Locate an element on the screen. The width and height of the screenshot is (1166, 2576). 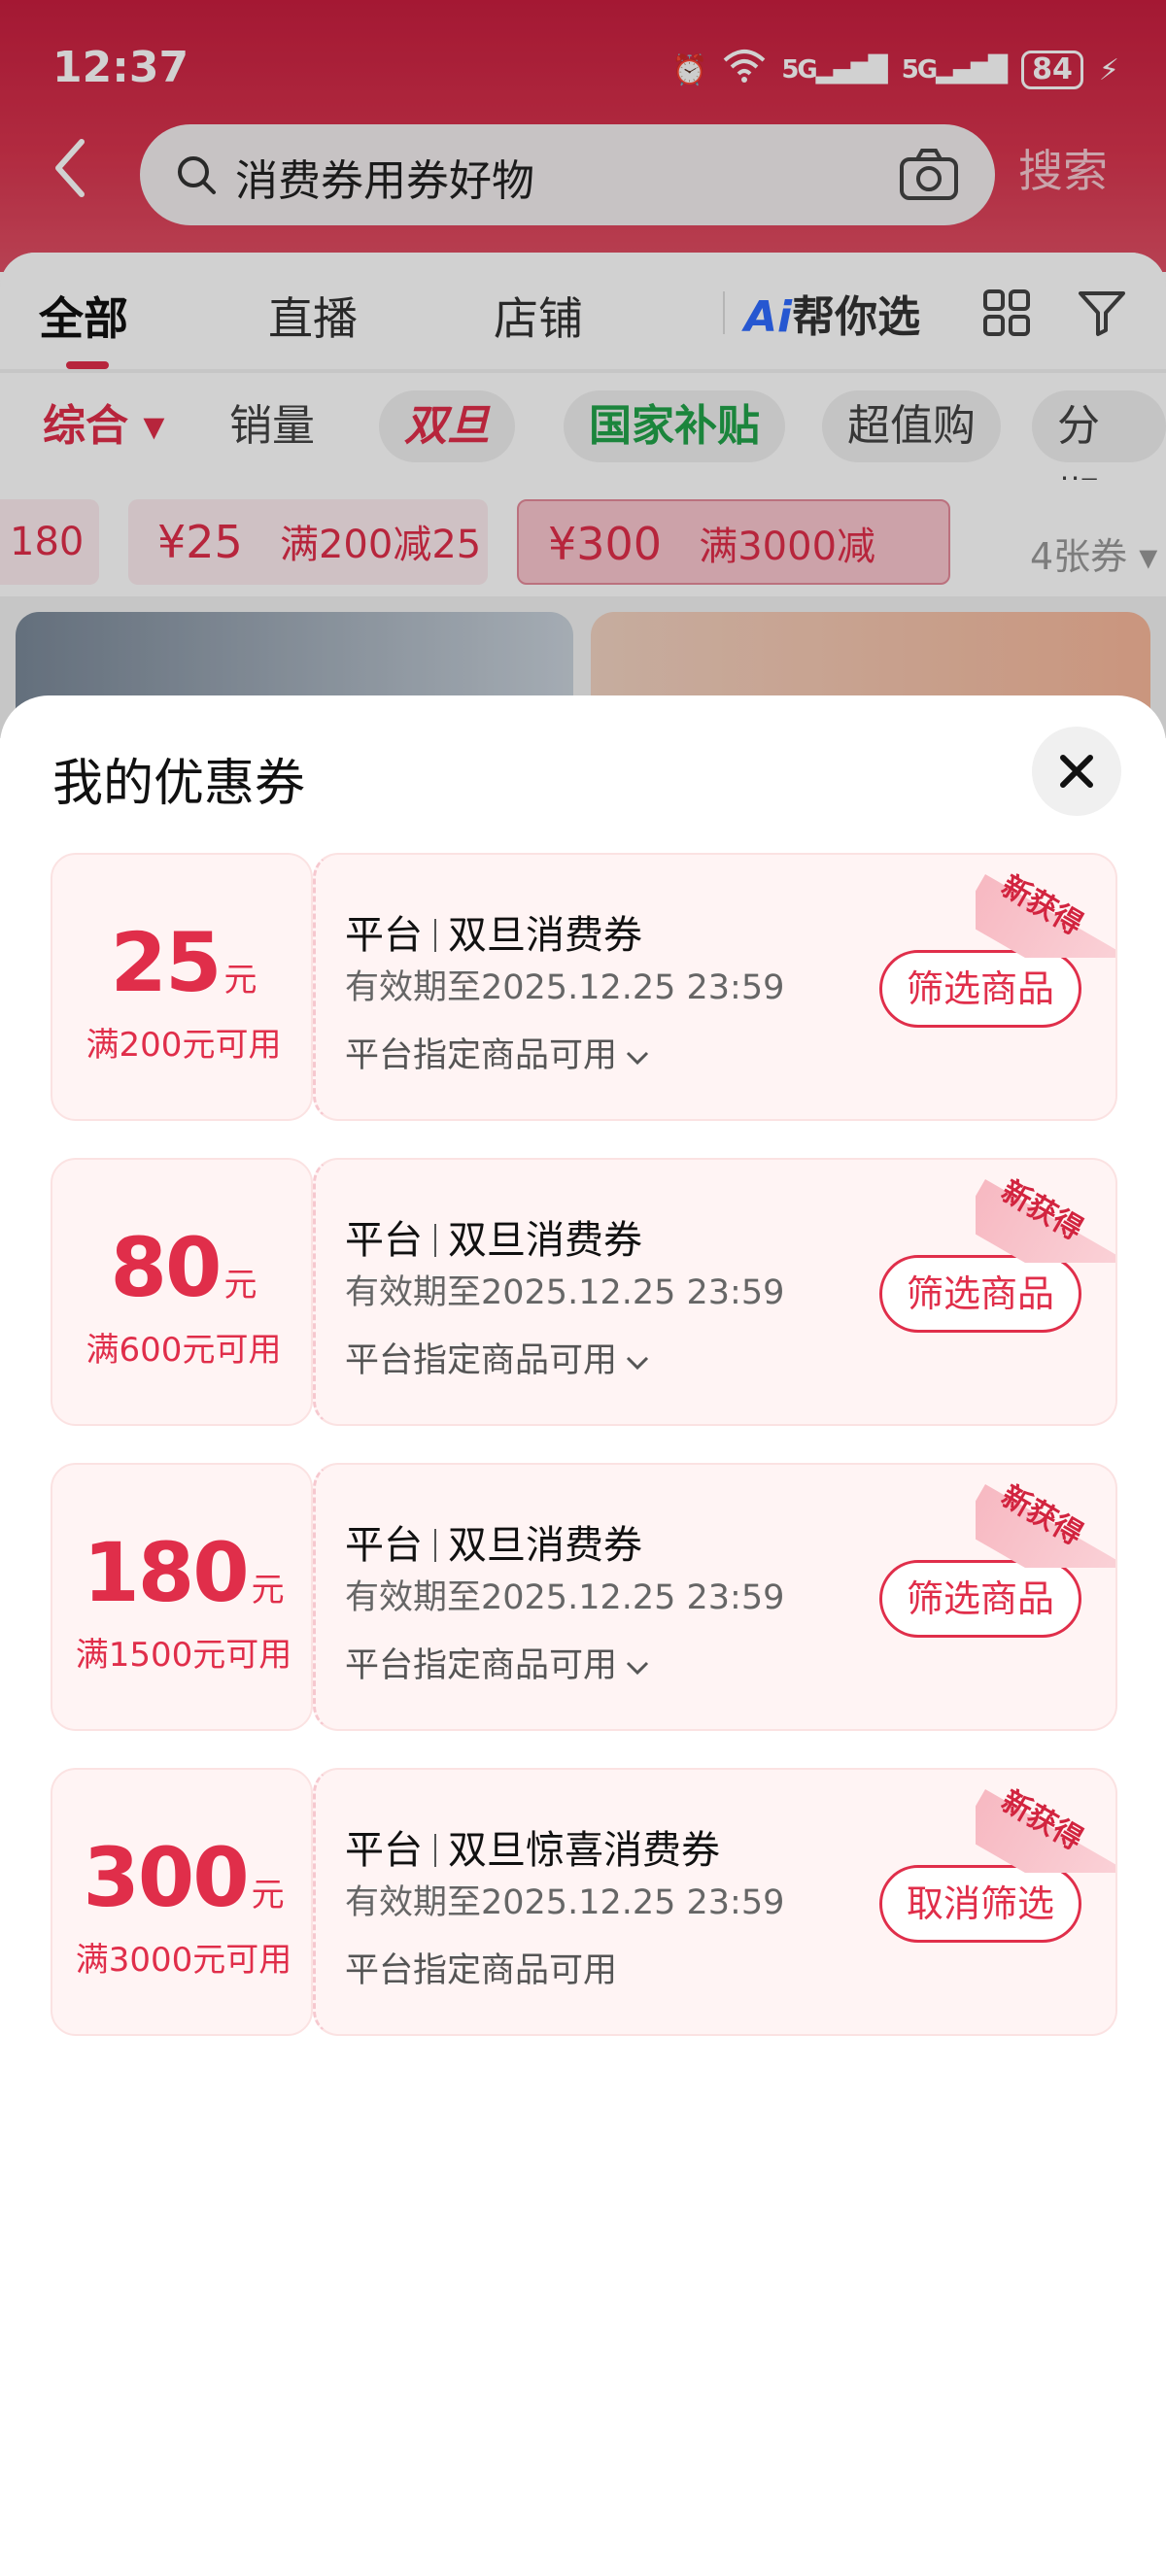
sheet-title: 我的优惠券 is located at coordinates (179, 784).